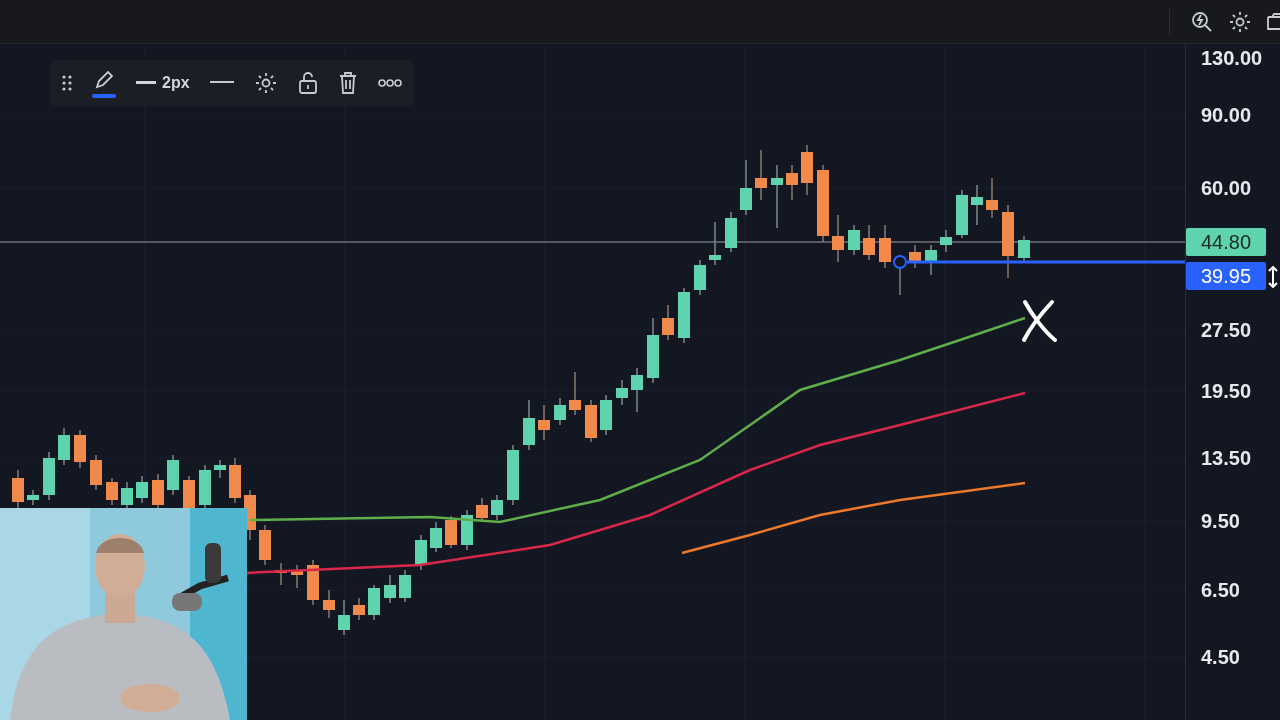 Image resolution: width=1280 pixels, height=720 pixels. Describe the element at coordinates (1202, 21) in the screenshot. I see `alert-search-icon` at that location.